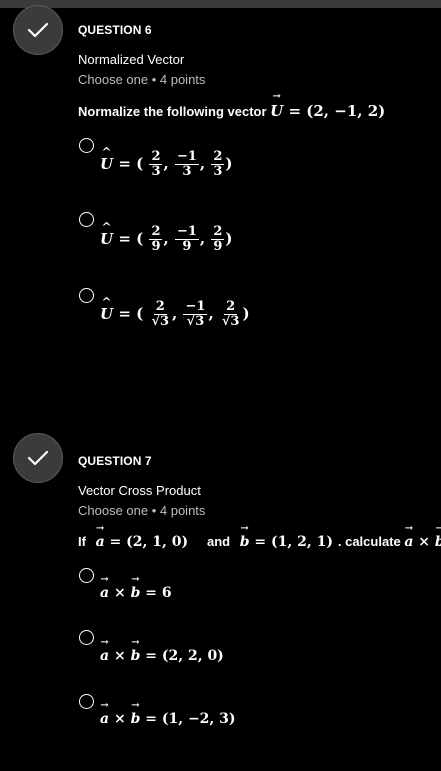 The width and height of the screenshot is (441, 771). I want to click on option-2-math: U = ( 29, −19, 29), so click(166, 239).